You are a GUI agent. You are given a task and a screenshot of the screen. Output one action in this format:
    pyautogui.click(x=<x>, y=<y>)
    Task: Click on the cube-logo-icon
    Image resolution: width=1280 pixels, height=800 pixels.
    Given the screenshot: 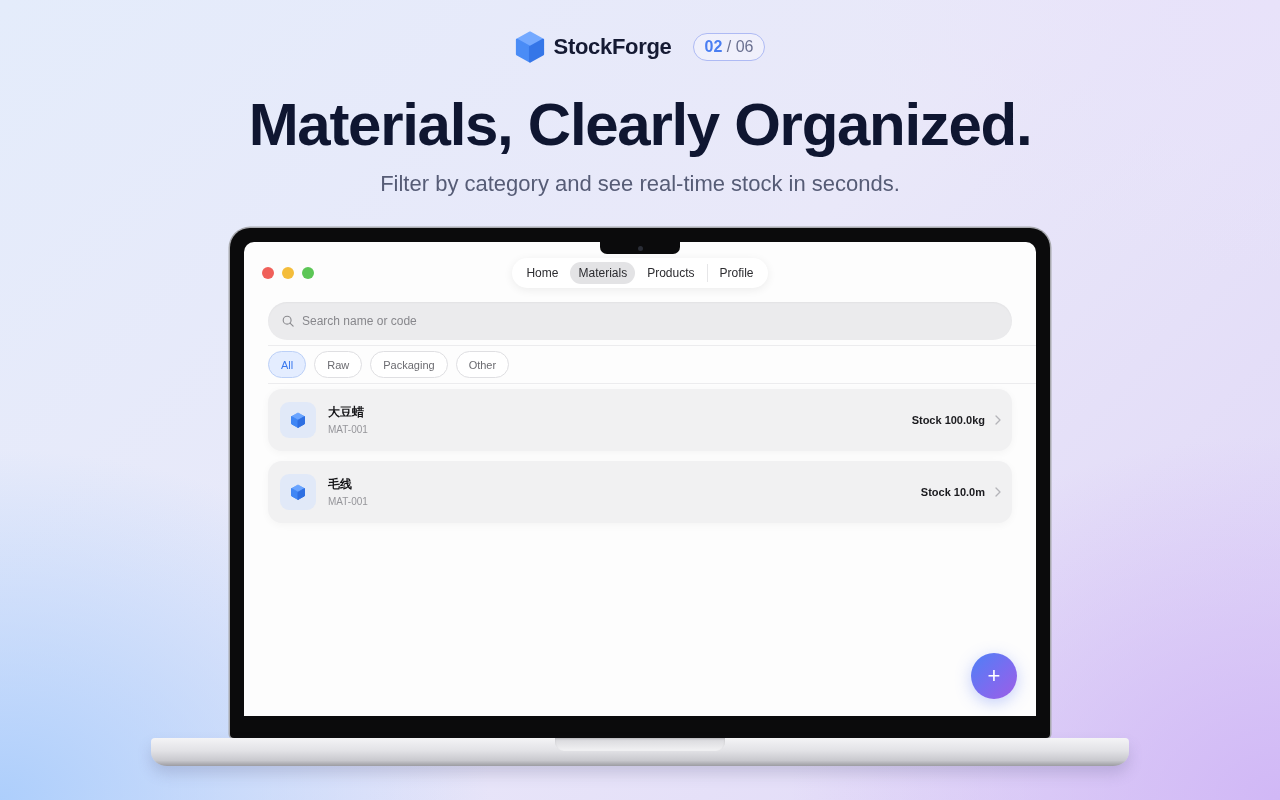 What is the action you would take?
    pyautogui.click(x=529, y=47)
    